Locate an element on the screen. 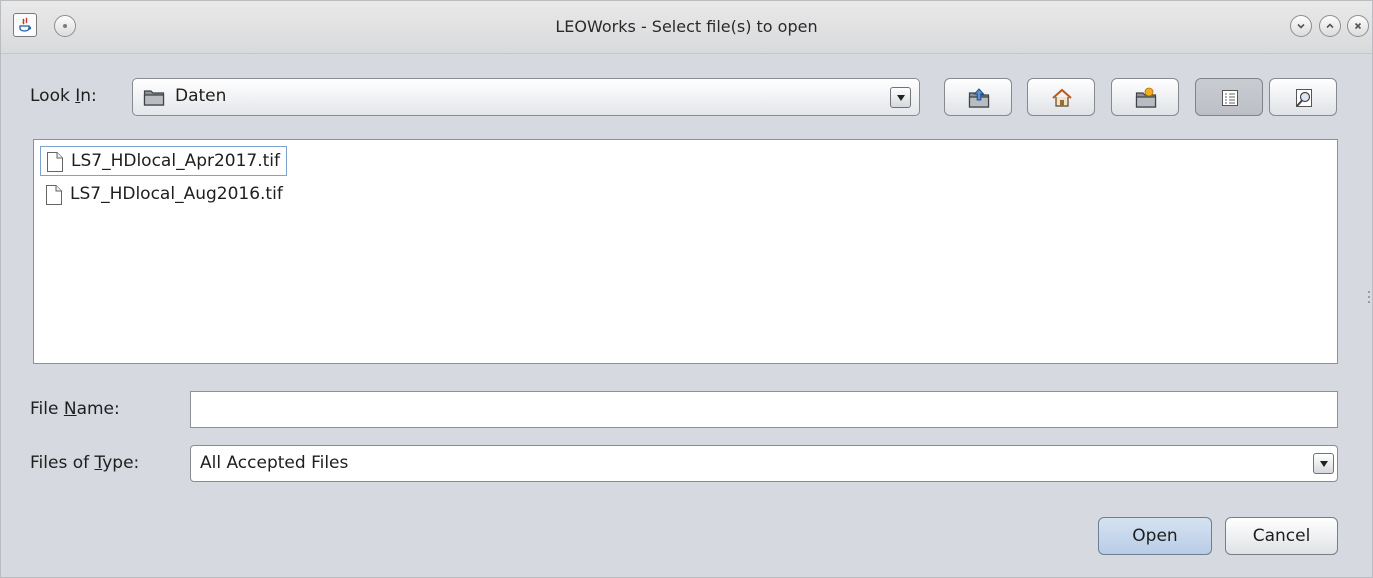 The height and width of the screenshot is (578, 1373). list-view-button is located at coordinates (1229, 97).